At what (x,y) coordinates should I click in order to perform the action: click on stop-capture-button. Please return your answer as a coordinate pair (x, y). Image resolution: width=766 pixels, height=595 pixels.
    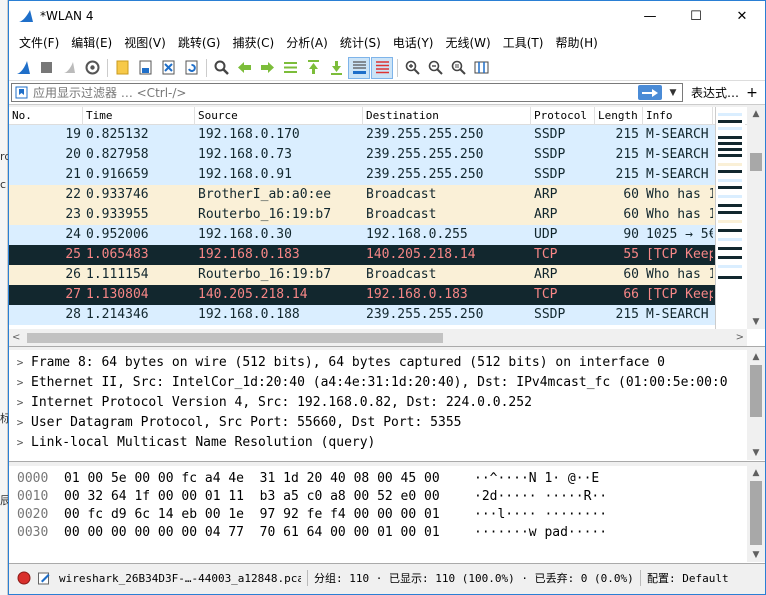
    Looking at the image, I should click on (46, 68).